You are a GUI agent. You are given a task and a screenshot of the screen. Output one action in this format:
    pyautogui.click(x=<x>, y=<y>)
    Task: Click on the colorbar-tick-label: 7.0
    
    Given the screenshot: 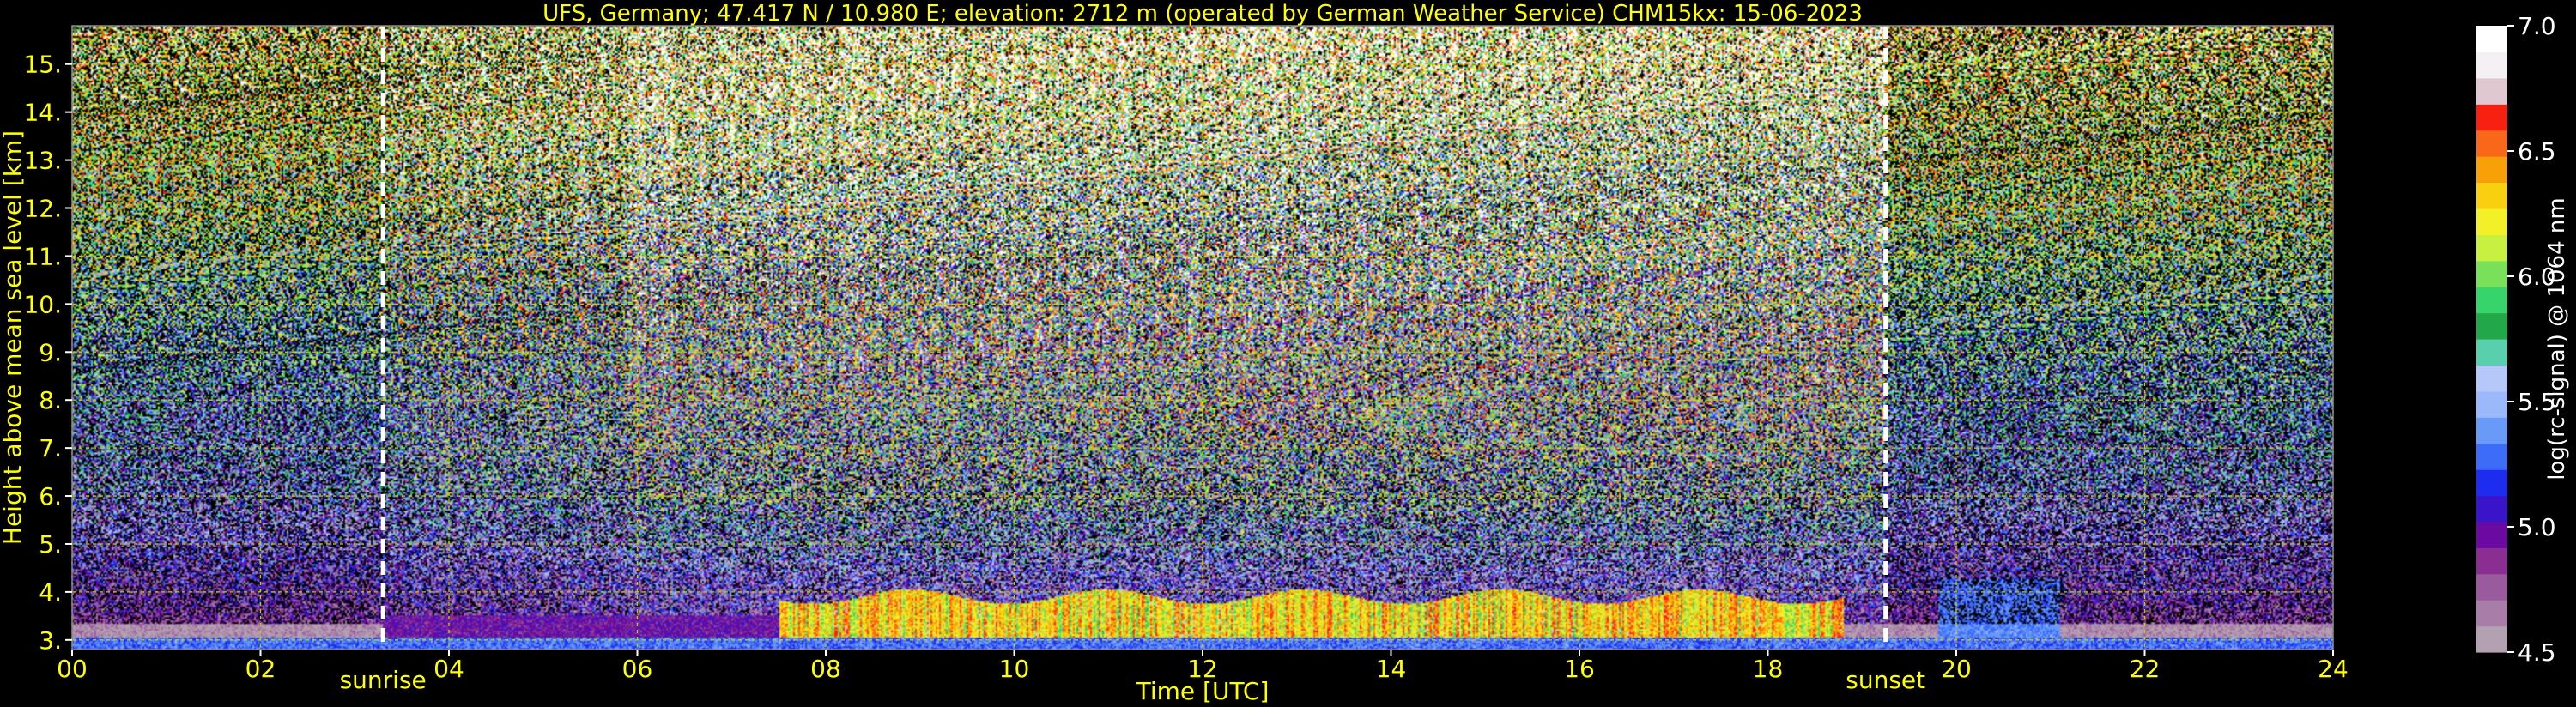 What is the action you would take?
    pyautogui.click(x=2537, y=26)
    